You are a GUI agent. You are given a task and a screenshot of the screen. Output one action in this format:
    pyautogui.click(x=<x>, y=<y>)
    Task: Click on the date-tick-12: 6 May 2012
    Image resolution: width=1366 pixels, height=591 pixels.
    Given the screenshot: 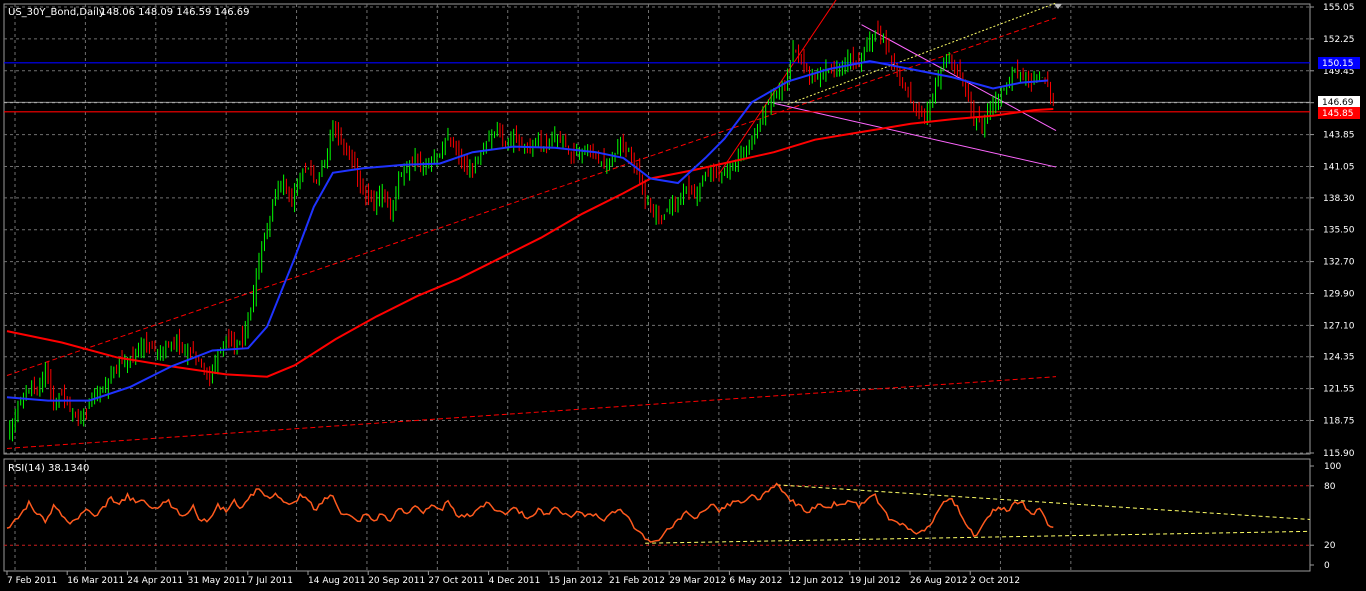 What is the action you would take?
    pyautogui.click(x=755, y=581)
    